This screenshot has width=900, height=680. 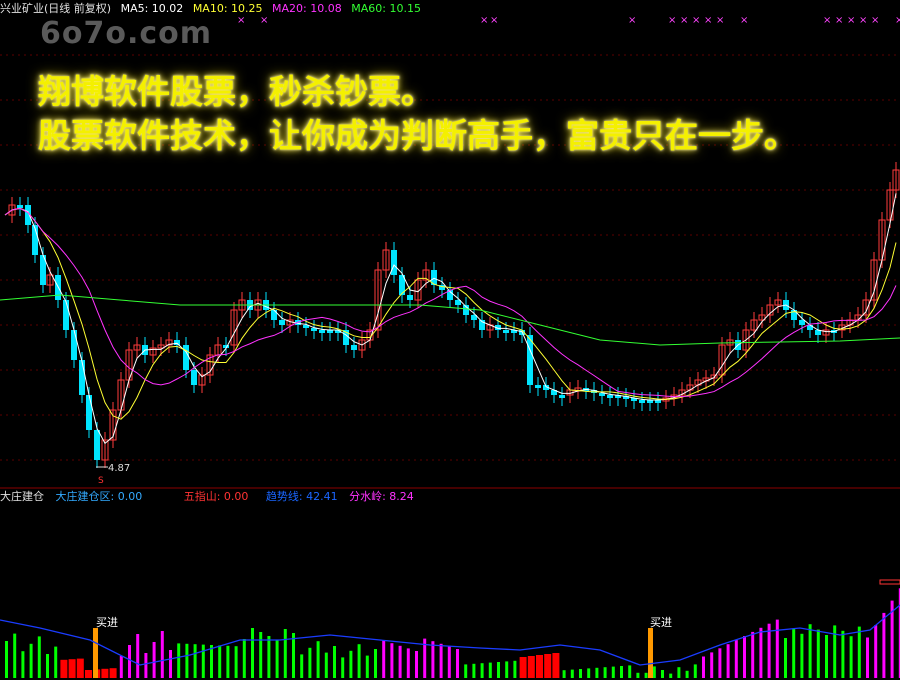 I want to click on promo-line-1: 翔博软件股票，秒杀钞票。, so click(x=236, y=91).